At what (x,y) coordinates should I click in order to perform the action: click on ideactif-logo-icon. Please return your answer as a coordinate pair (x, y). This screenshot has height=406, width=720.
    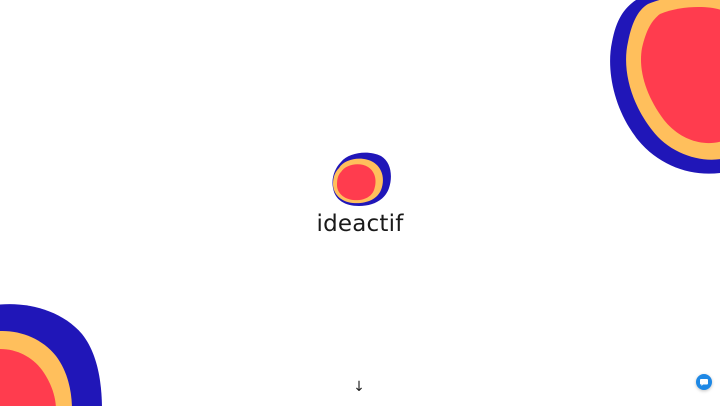
    Looking at the image, I should click on (361, 179).